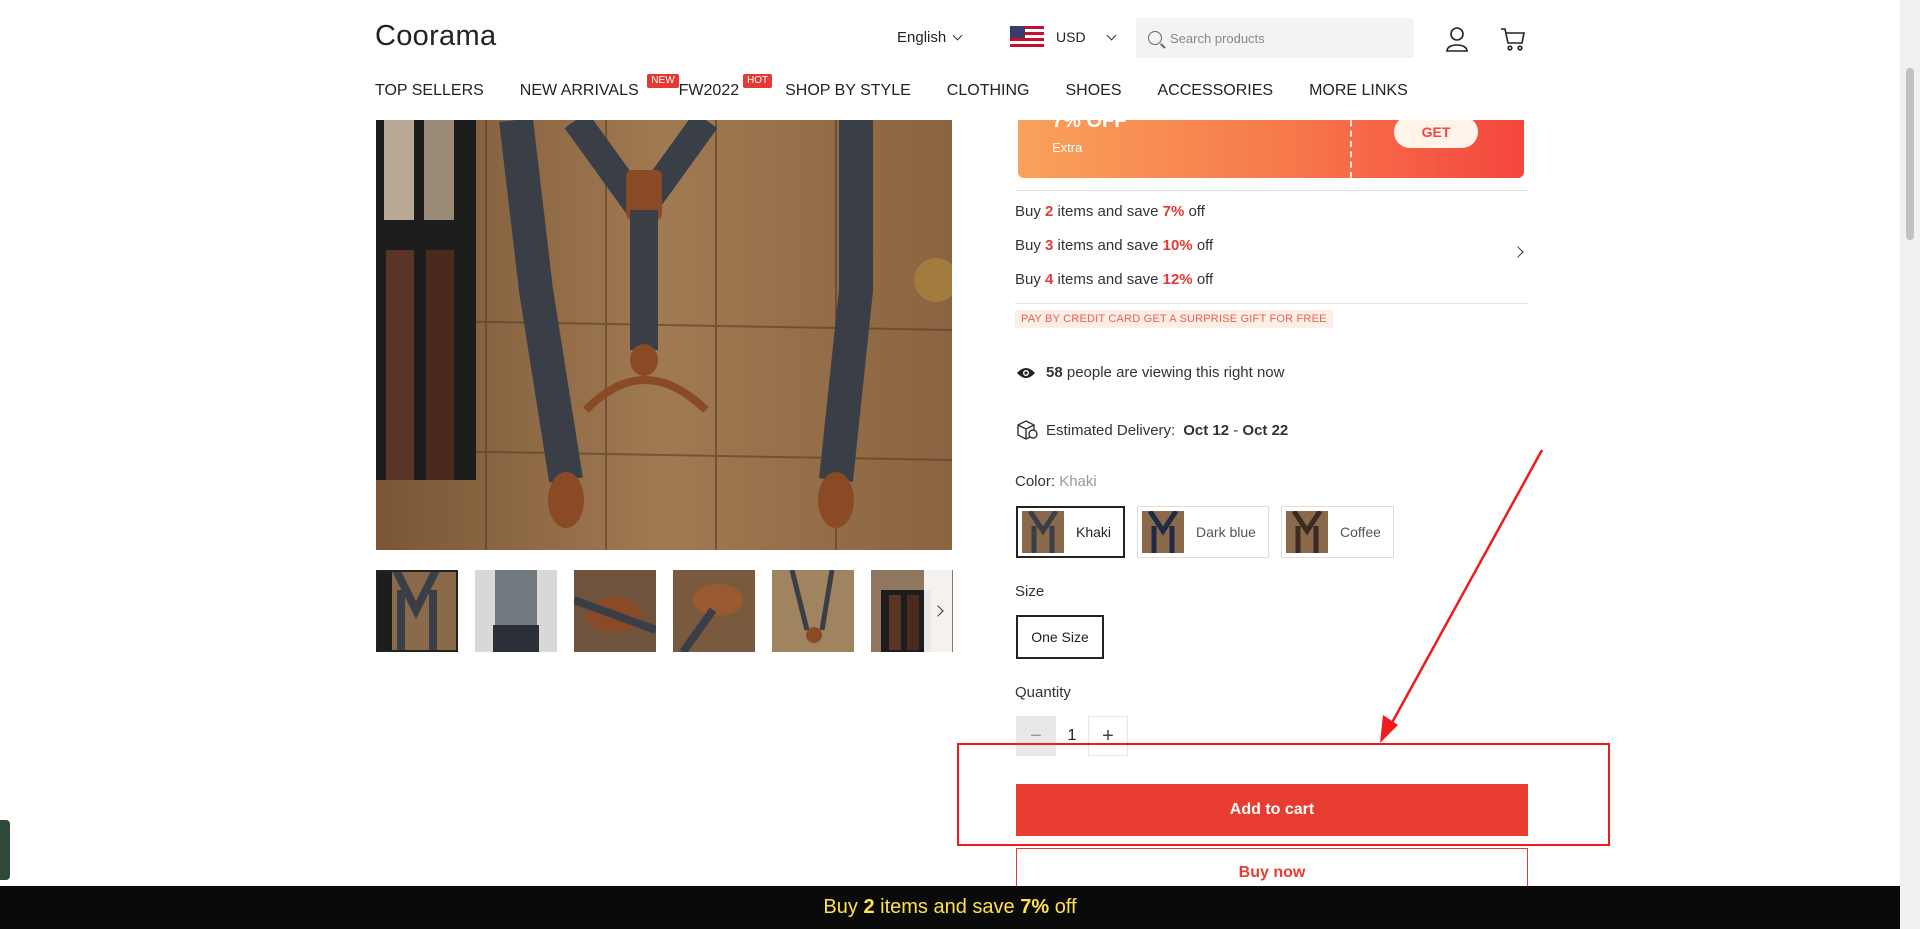  What do you see at coordinates (1114, 279) in the screenshot?
I see `bulk-offer-3: Buy 4 items and save 12% off` at bounding box center [1114, 279].